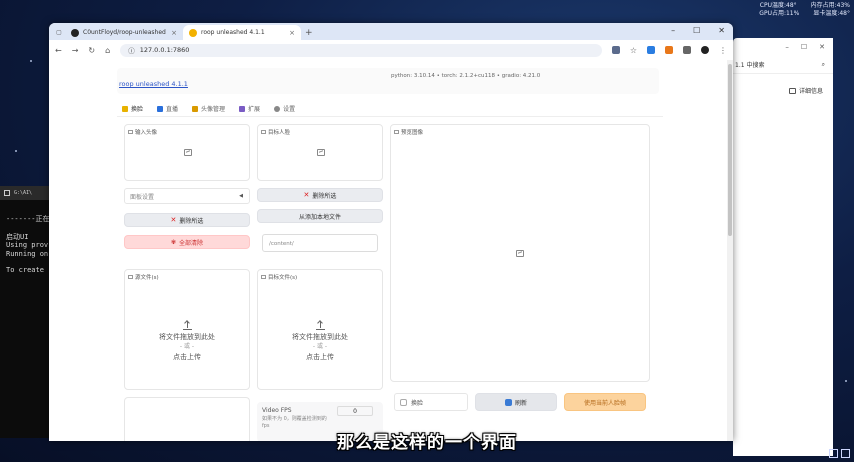 The height and width of the screenshot is (462, 854). I want to click on input-face-gallery: 输入头像, so click(187, 152).